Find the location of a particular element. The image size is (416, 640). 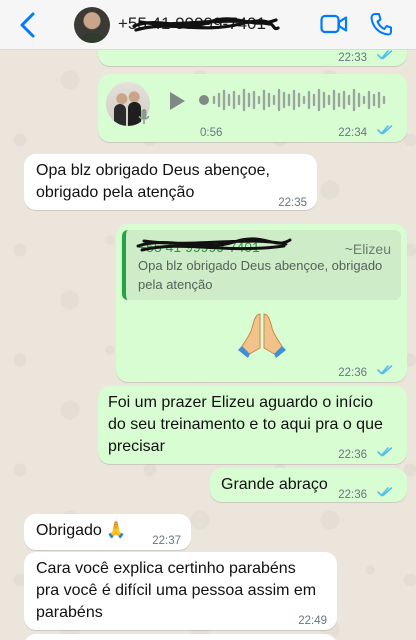

message-text: Grande abraço is located at coordinates (274, 484).